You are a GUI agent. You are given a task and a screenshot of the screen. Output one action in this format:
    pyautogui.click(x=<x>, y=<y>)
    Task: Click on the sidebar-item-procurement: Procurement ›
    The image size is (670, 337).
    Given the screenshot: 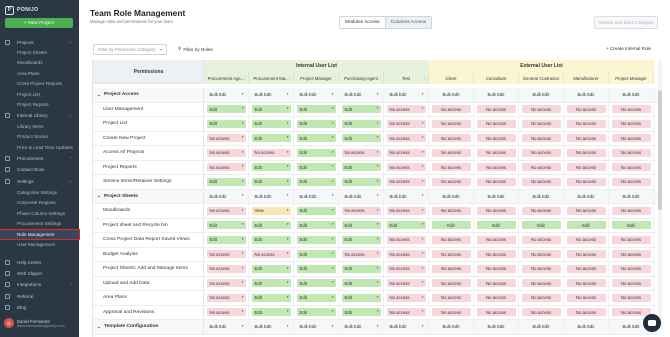 What is the action you would take?
    pyautogui.click(x=39, y=158)
    